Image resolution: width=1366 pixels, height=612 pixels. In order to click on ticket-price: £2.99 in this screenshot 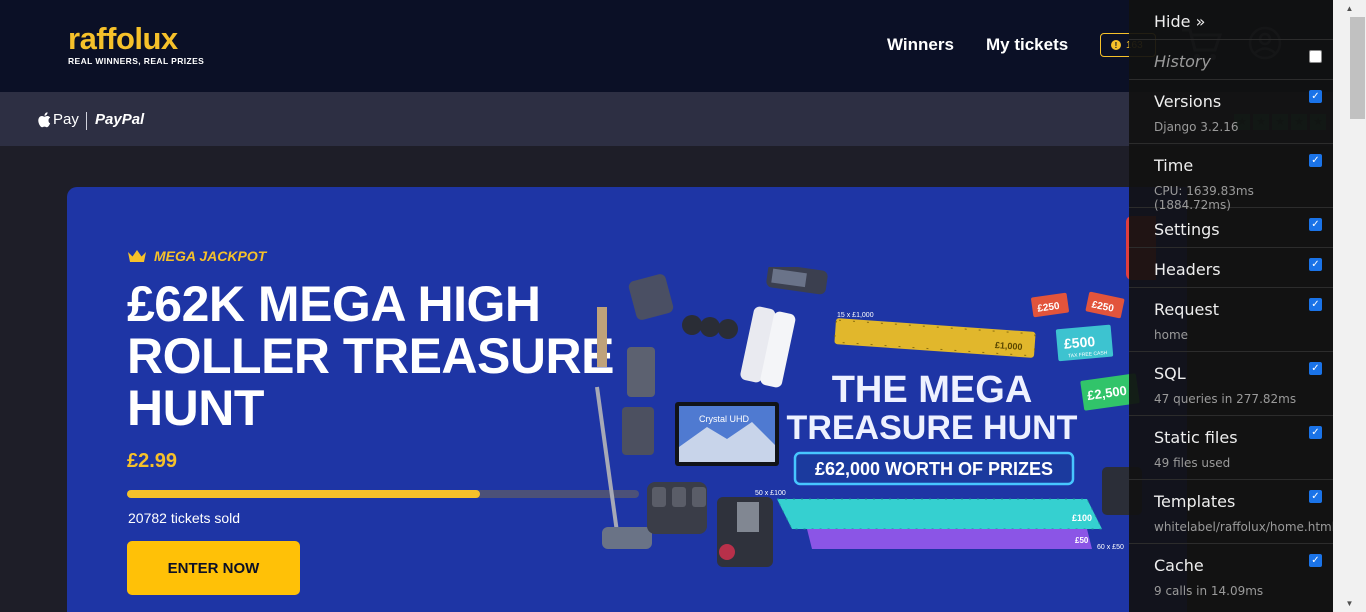, I will do `click(152, 461)`.